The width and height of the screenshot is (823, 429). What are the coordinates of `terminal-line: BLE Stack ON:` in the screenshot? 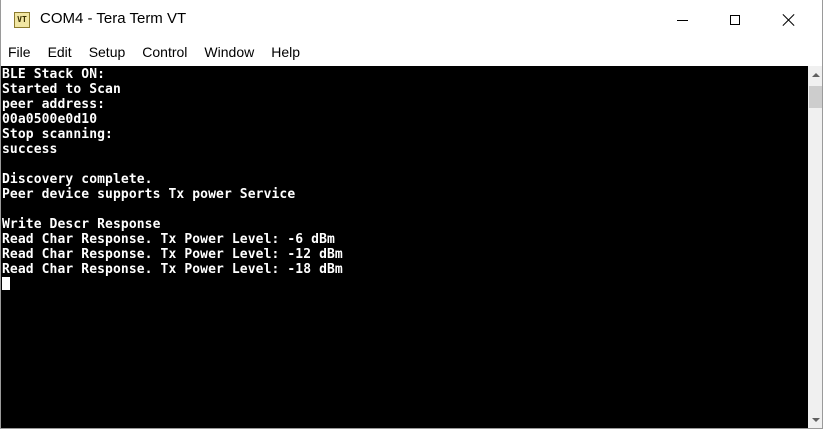 It's located at (54, 74).